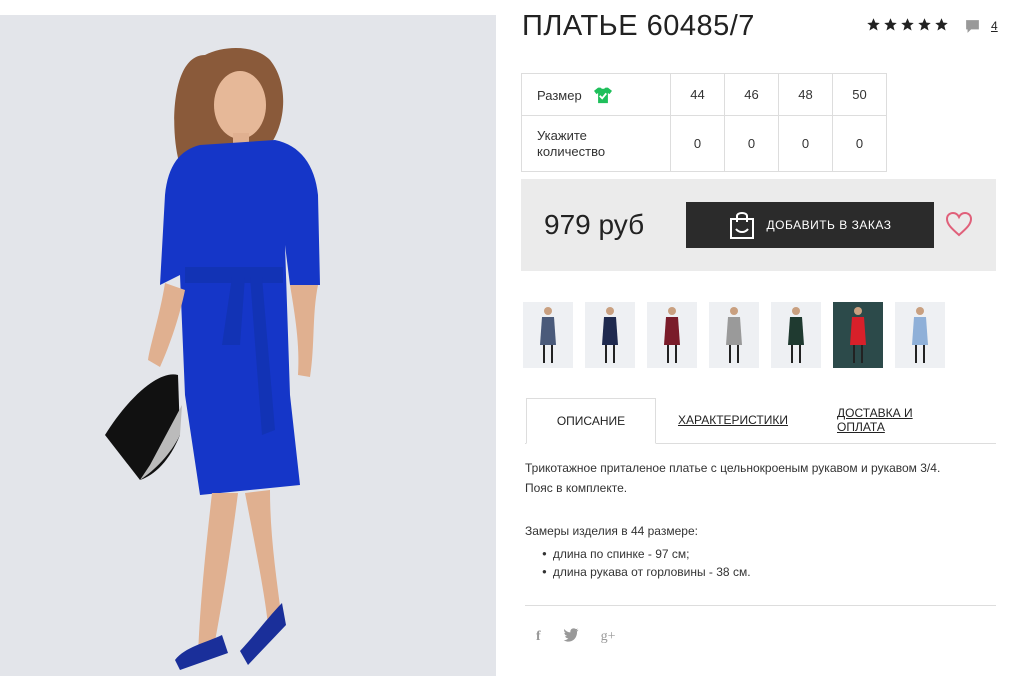 The width and height of the screenshot is (1012, 676). Describe the element at coordinates (697, 143) in the screenshot. I see `quantity-44: 0` at that location.